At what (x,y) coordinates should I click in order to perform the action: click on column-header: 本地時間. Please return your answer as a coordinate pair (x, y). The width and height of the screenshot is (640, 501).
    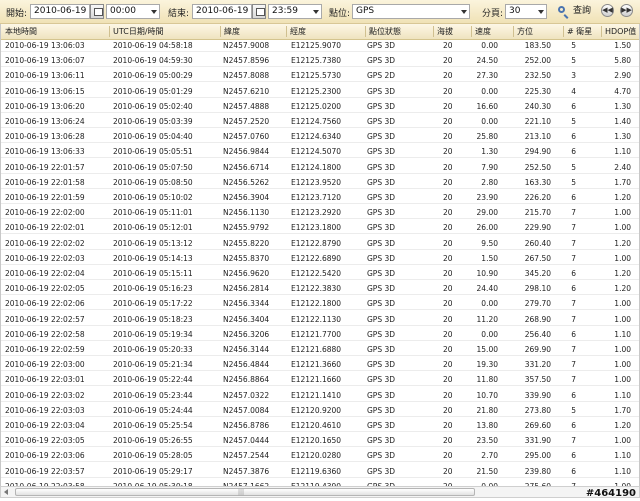
    Looking at the image, I should click on (21, 31).